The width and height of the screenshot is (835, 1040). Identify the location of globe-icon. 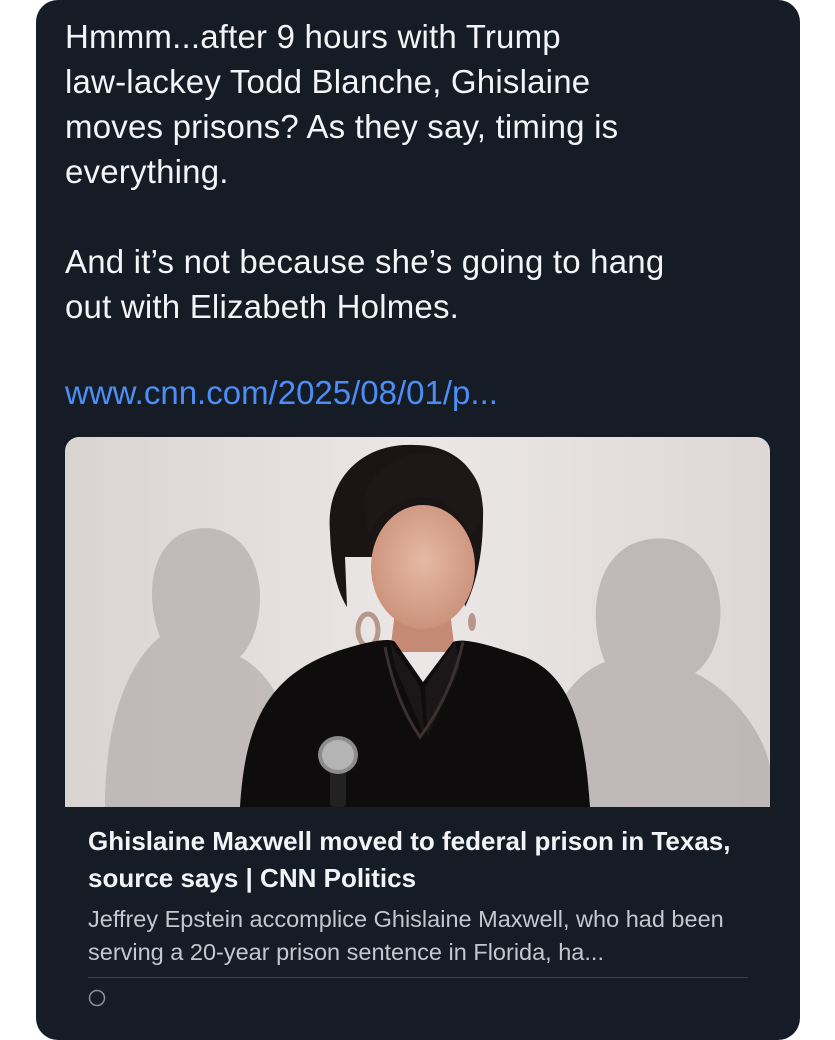
(97, 998).